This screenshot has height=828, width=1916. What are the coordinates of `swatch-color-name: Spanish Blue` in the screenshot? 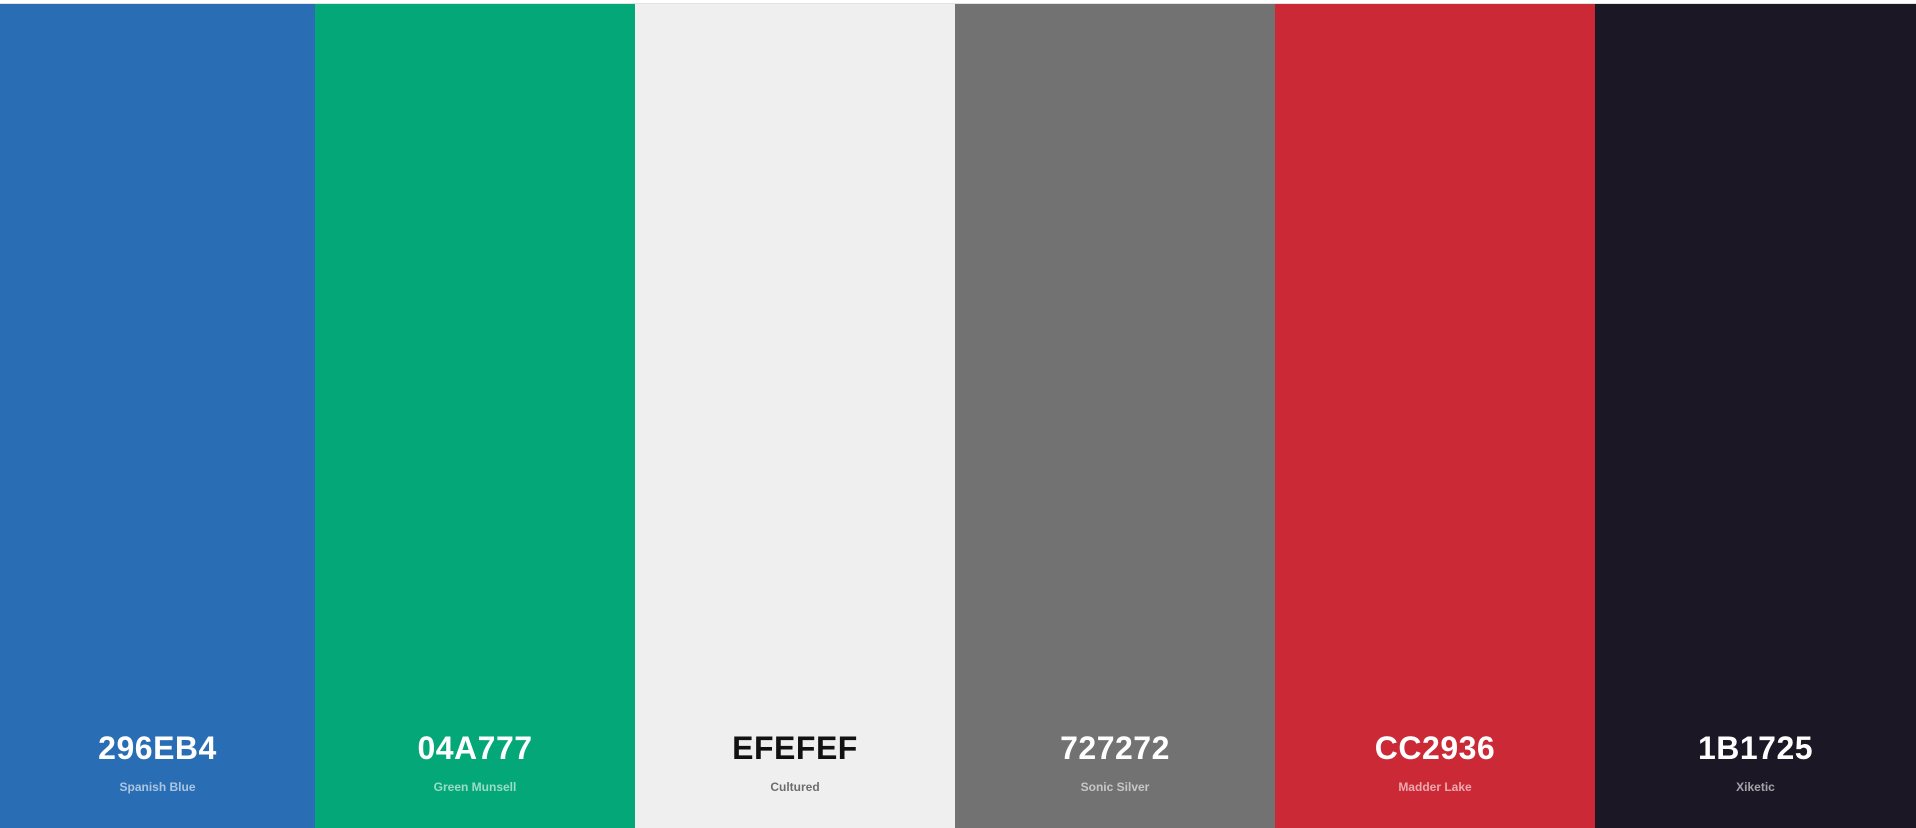 It's located at (157, 787).